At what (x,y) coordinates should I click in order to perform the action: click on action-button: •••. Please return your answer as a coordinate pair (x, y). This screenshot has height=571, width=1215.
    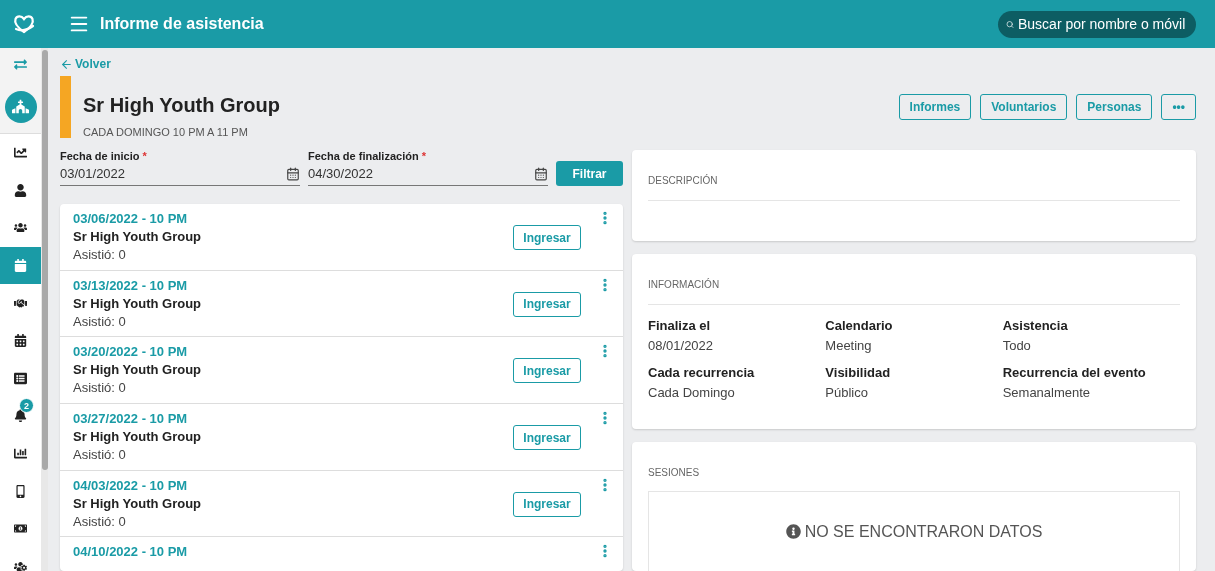
    Looking at the image, I should click on (1178, 107).